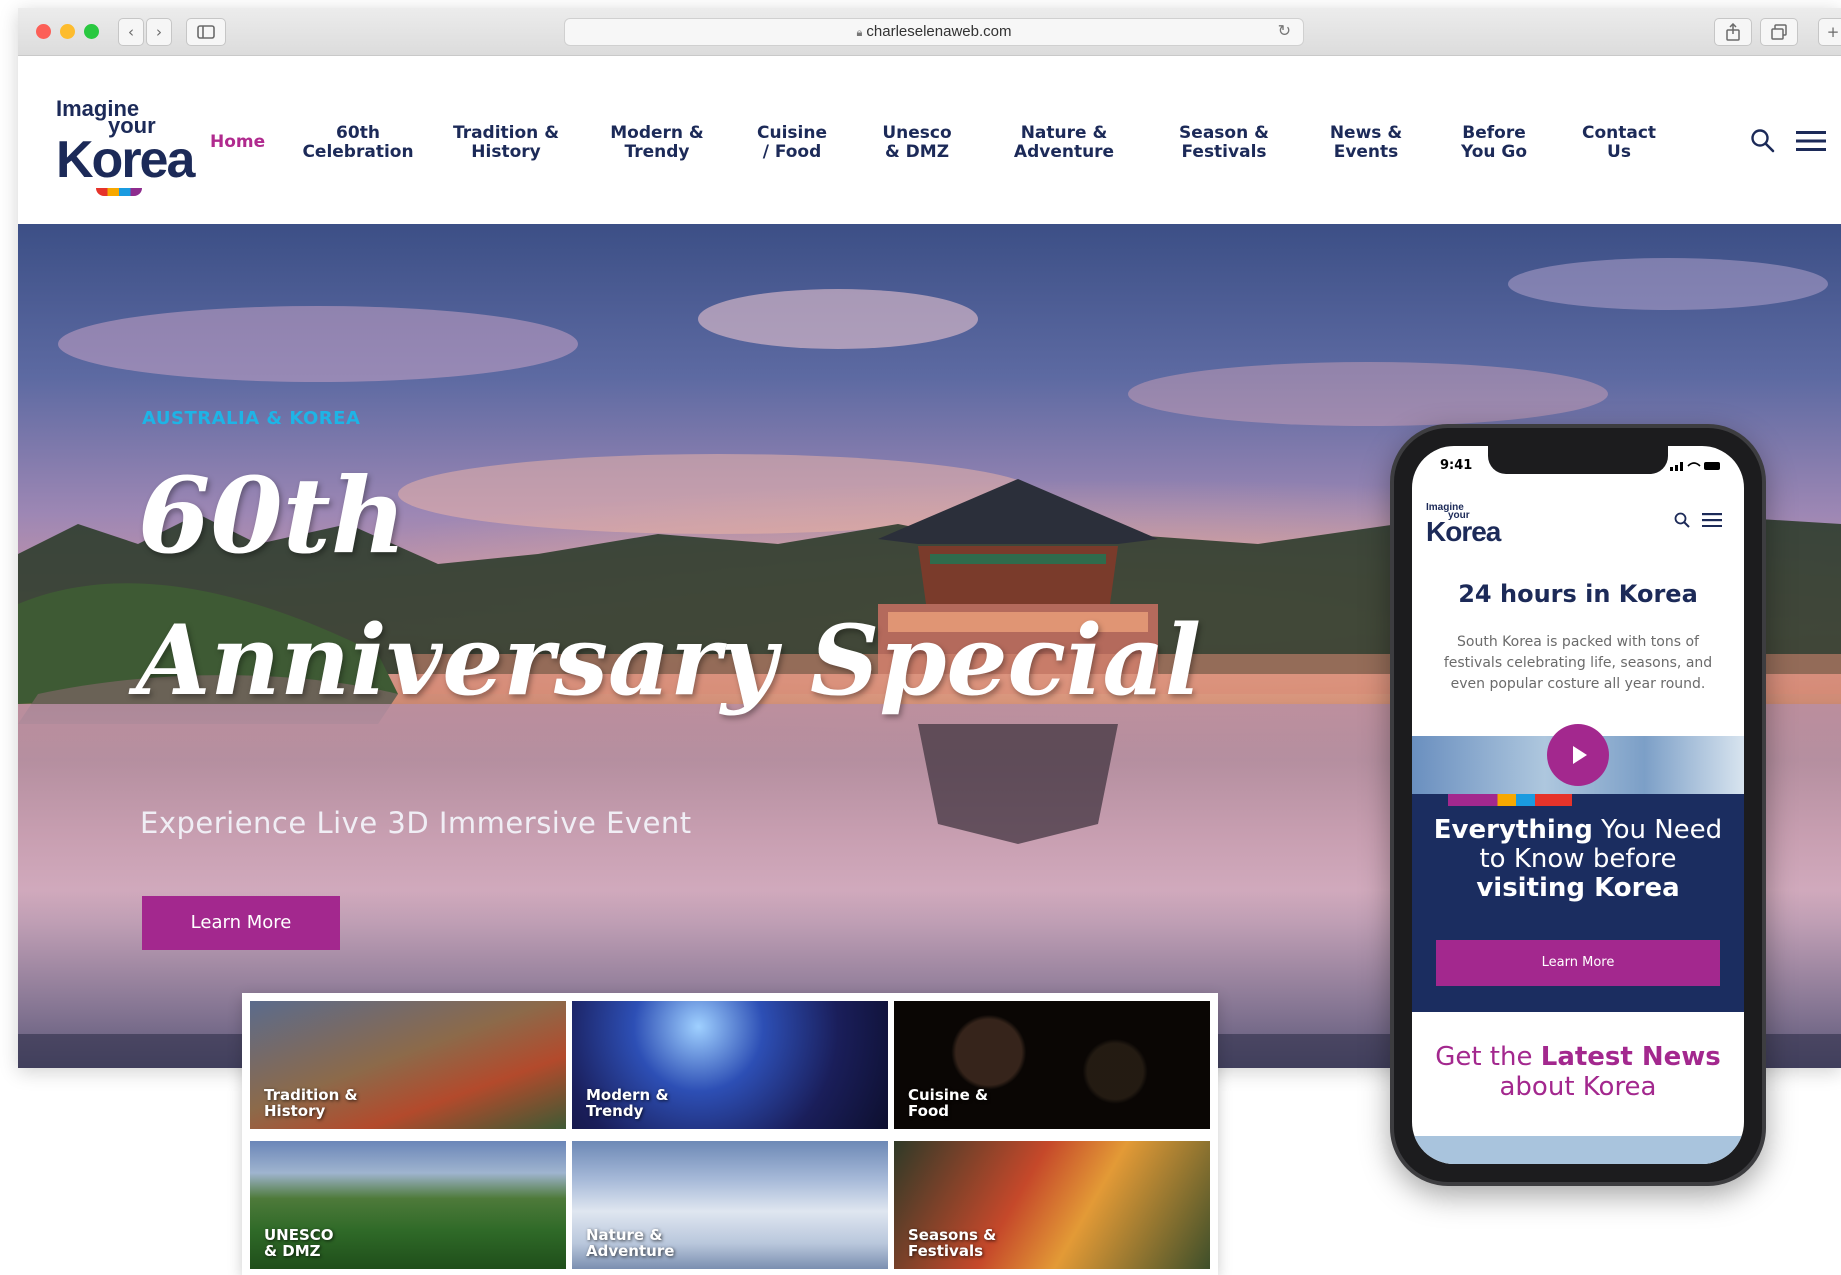 This screenshot has width=1841, height=1275. What do you see at coordinates (119, 192) in the screenshot?
I see `logo-color-stripe` at bounding box center [119, 192].